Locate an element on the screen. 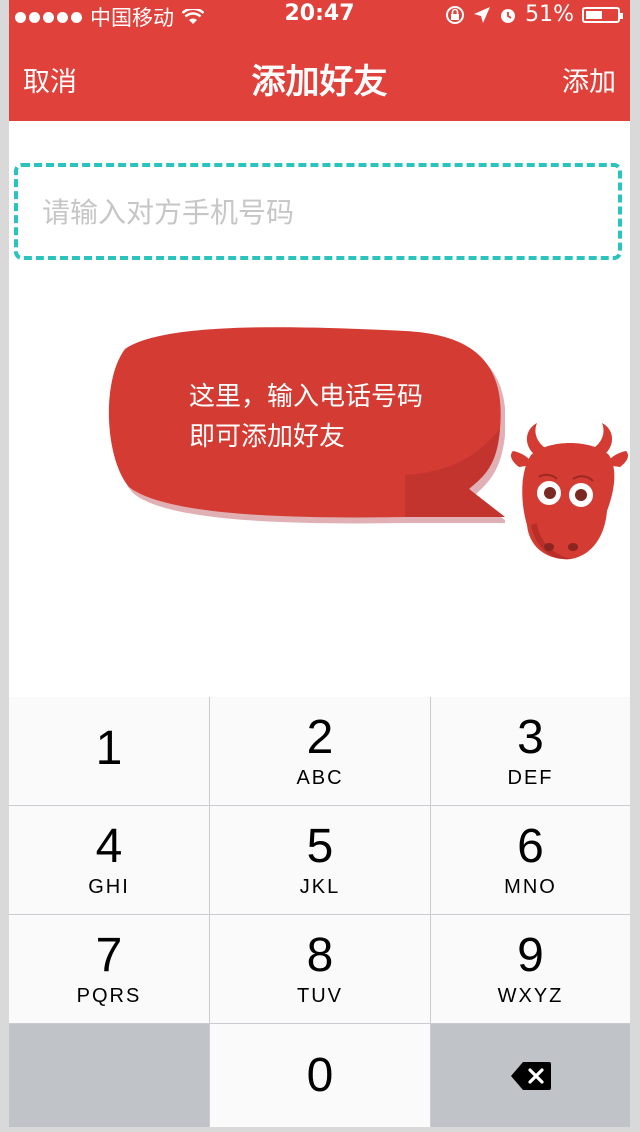 The height and width of the screenshot is (1132, 640). key-9: 9 WXYZ is located at coordinates (530, 969).